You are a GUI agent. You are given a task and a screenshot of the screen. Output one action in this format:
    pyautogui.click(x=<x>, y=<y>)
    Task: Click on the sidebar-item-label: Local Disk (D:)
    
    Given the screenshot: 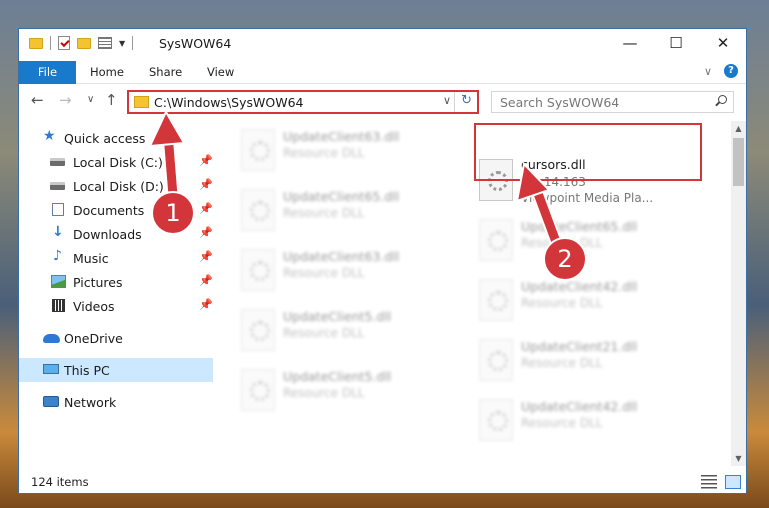 What is the action you would take?
    pyautogui.click(x=118, y=186)
    